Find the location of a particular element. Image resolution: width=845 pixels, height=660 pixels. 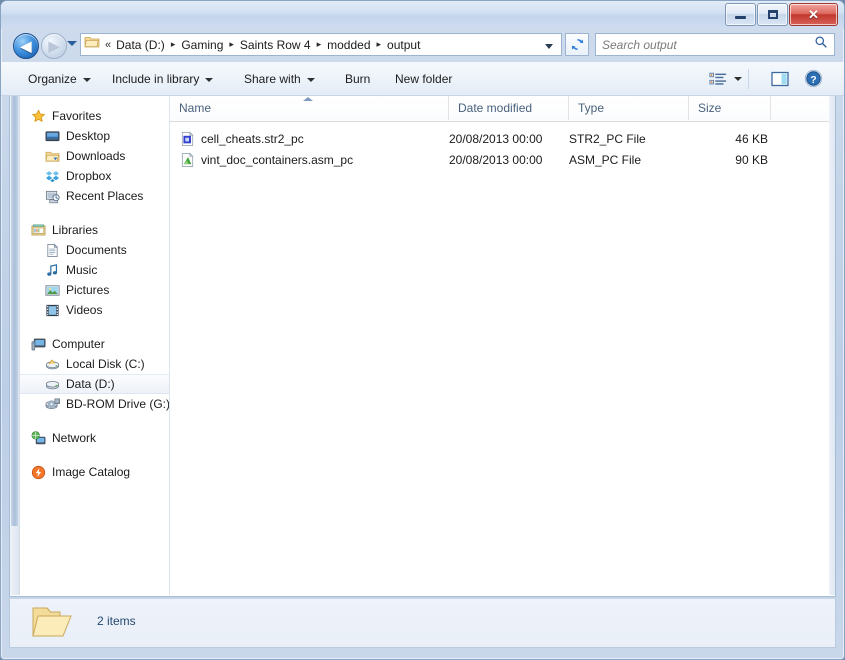

sidebar-group-computer-label: Computer is located at coordinates (78, 344).